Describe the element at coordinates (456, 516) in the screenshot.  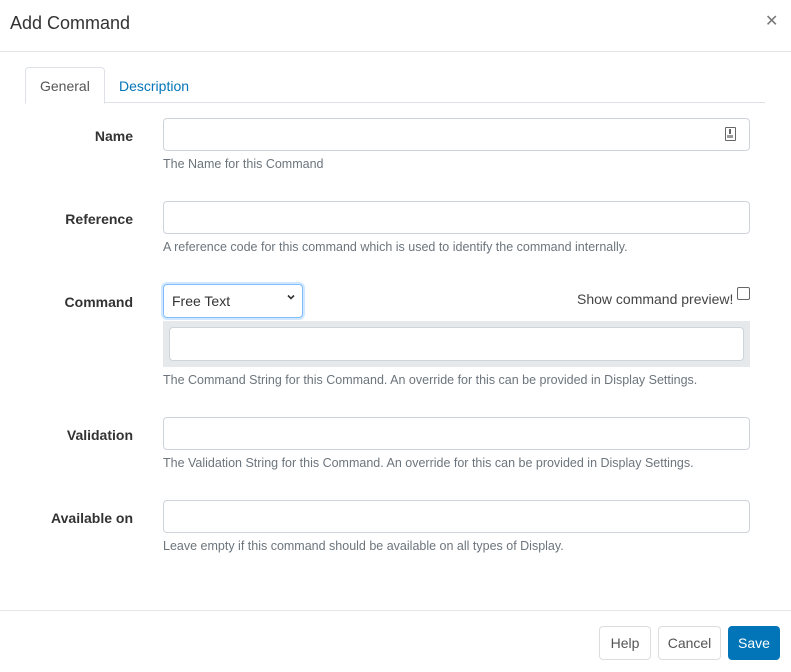
I see `available-on-input` at that location.